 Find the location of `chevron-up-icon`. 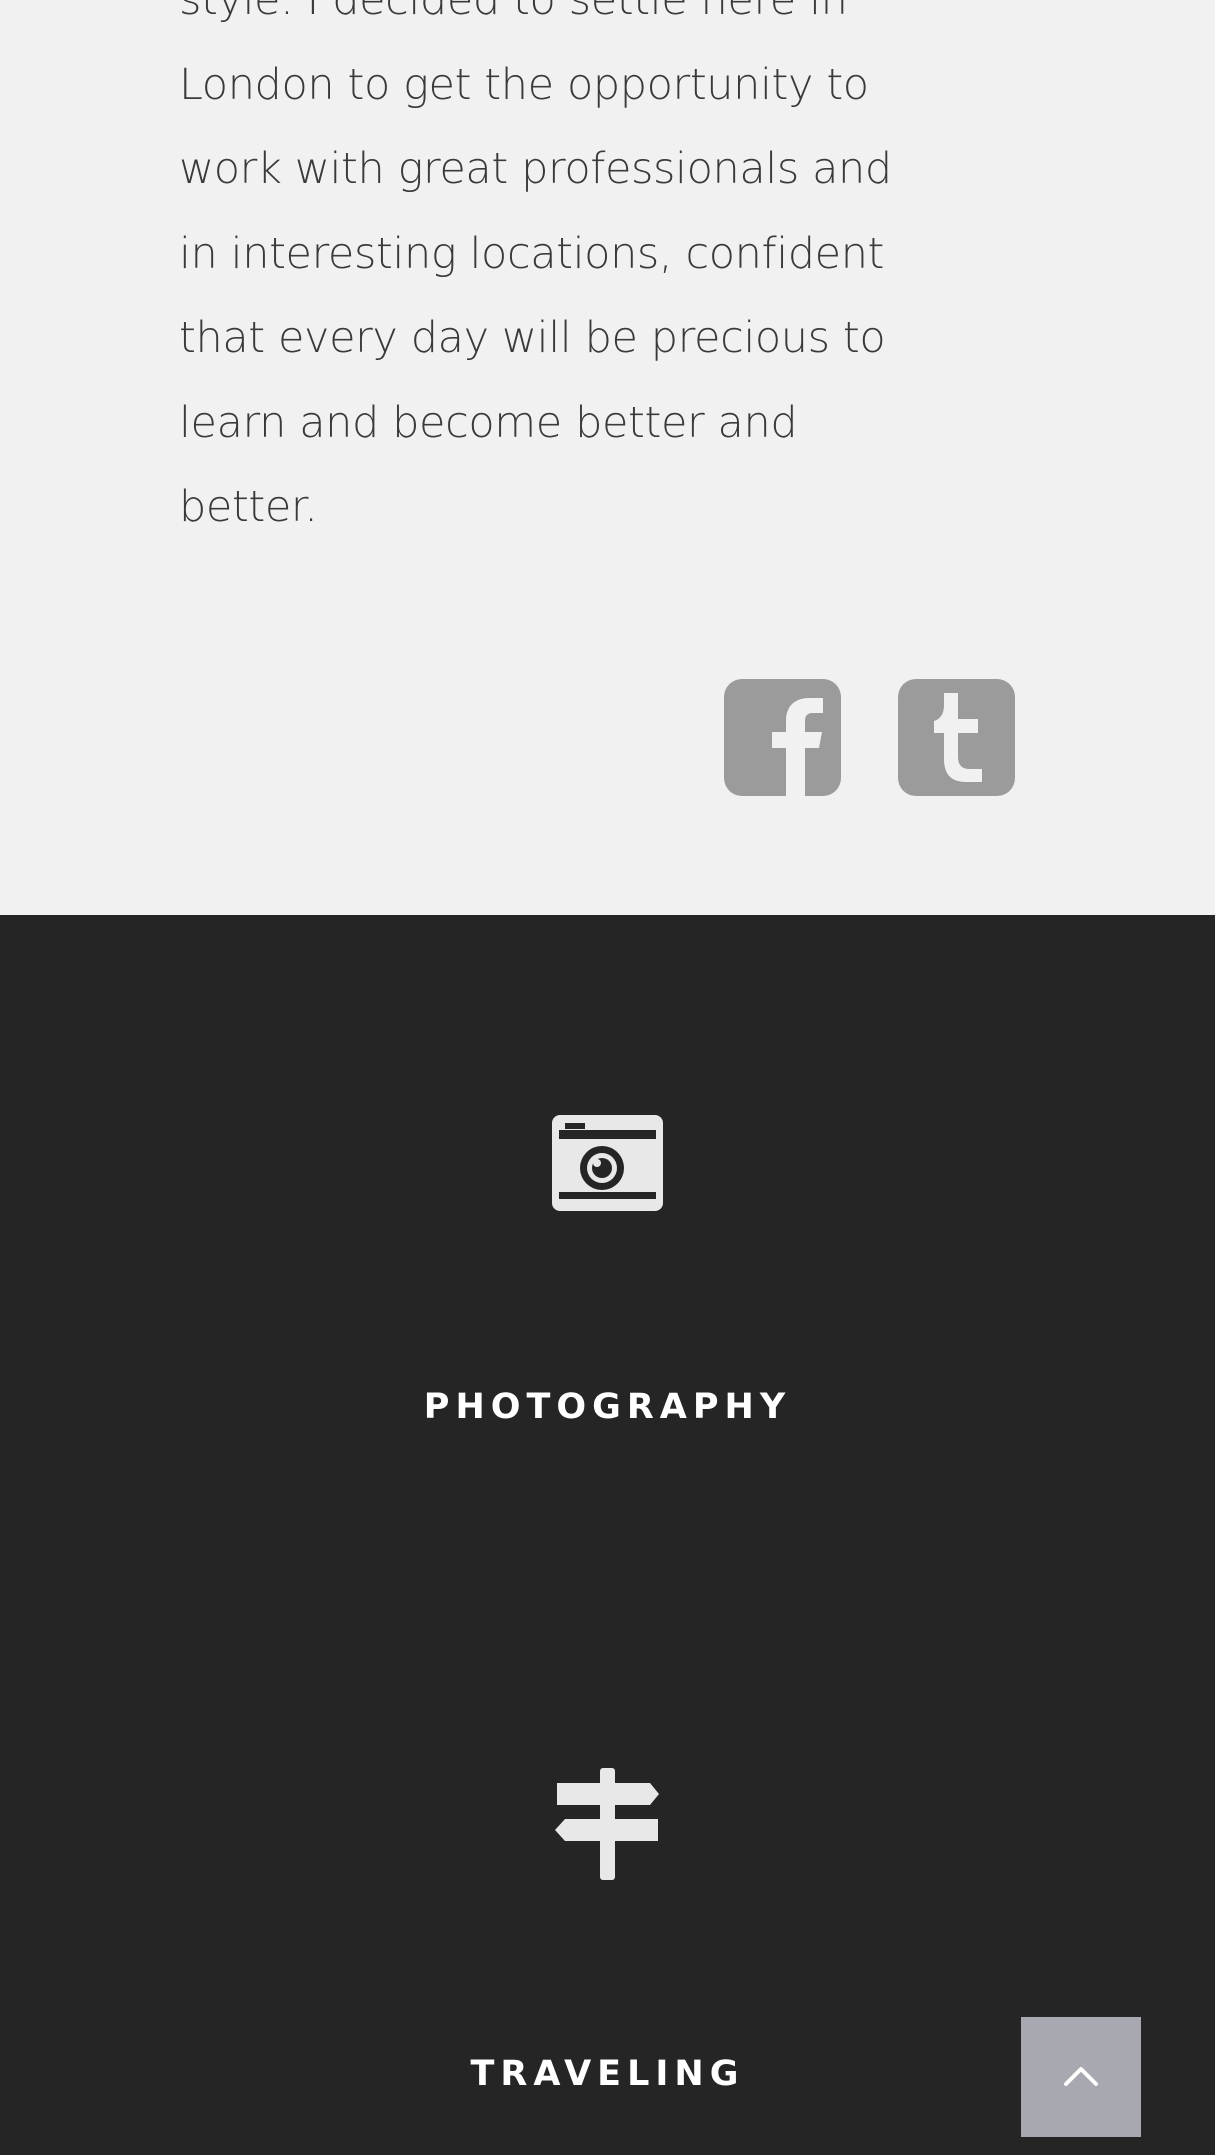

chevron-up-icon is located at coordinates (1081, 2076).